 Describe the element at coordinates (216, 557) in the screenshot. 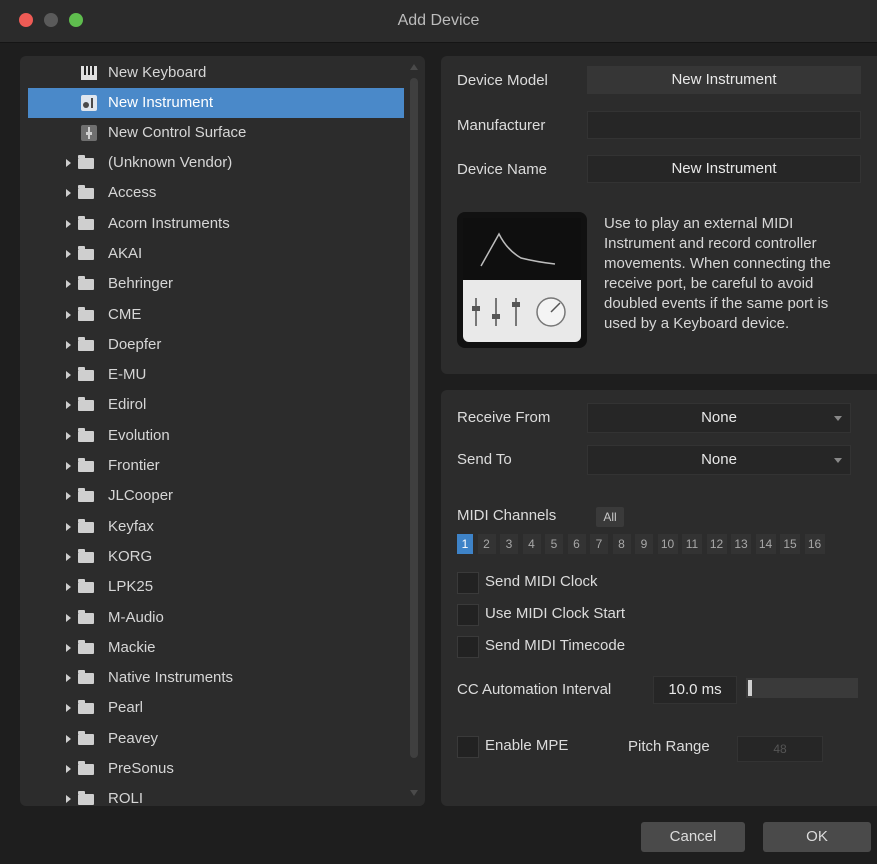

I see `tree-item-vendor-folder: KORG` at that location.